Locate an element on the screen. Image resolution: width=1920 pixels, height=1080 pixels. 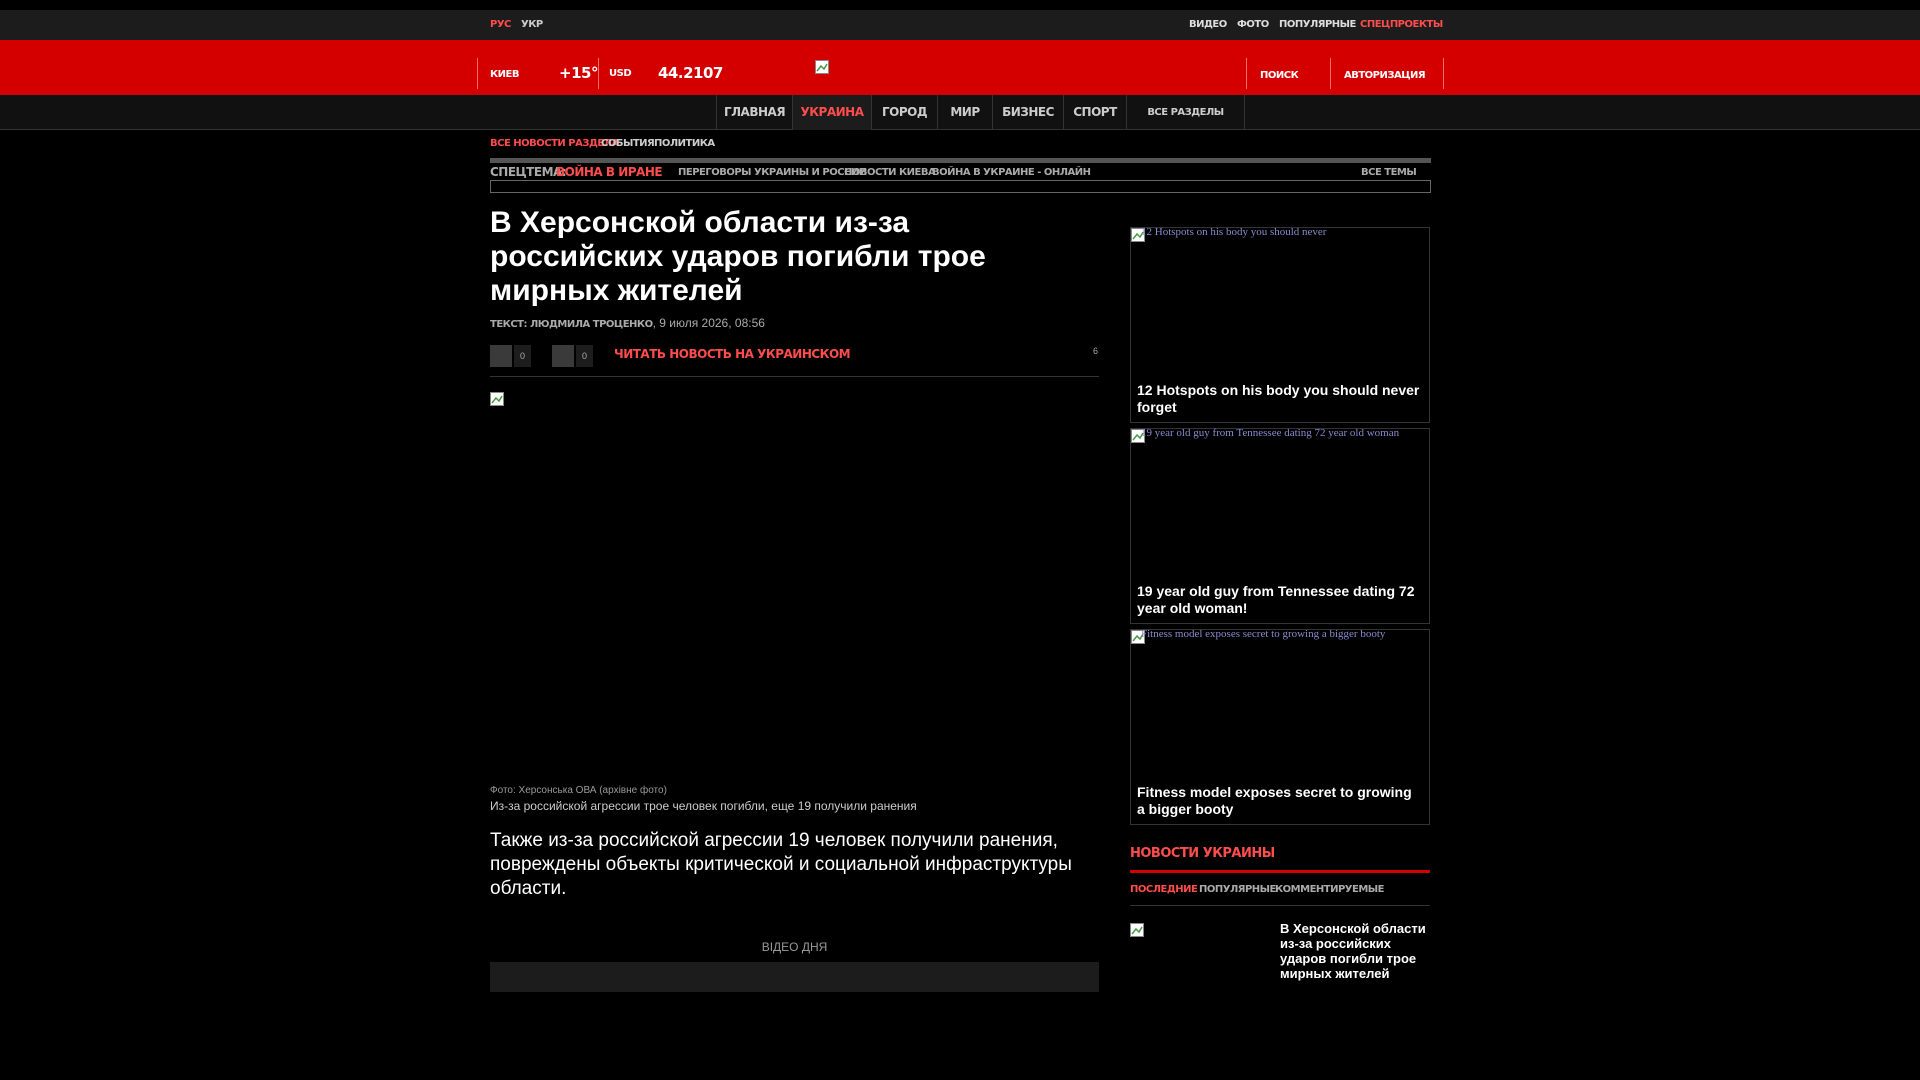
special-theme-item: ПЕРЕГОВОРЫ УКРАИНЫ И РОССИИ is located at coordinates (772, 172).